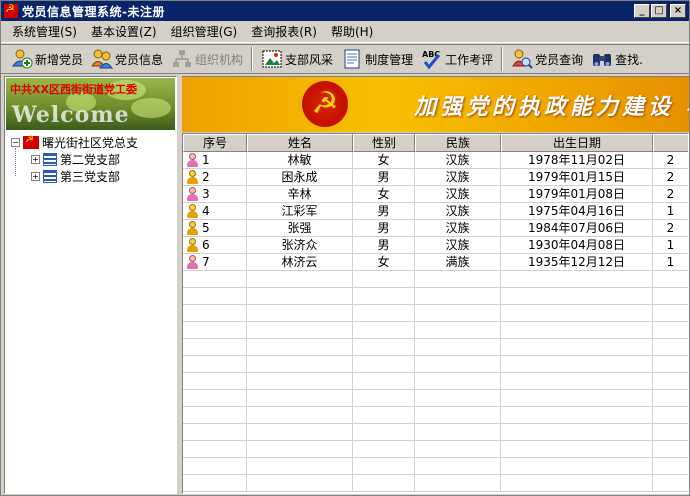  What do you see at coordinates (670, 245) in the screenshot?
I see `cell-extra: 1` at bounding box center [670, 245].